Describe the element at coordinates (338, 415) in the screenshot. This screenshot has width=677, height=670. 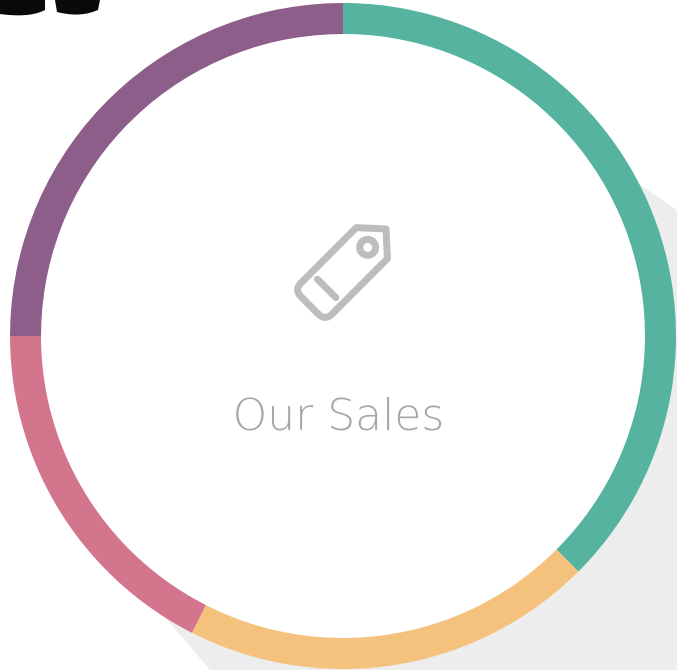
I see `center-label: Our Sales` at that location.